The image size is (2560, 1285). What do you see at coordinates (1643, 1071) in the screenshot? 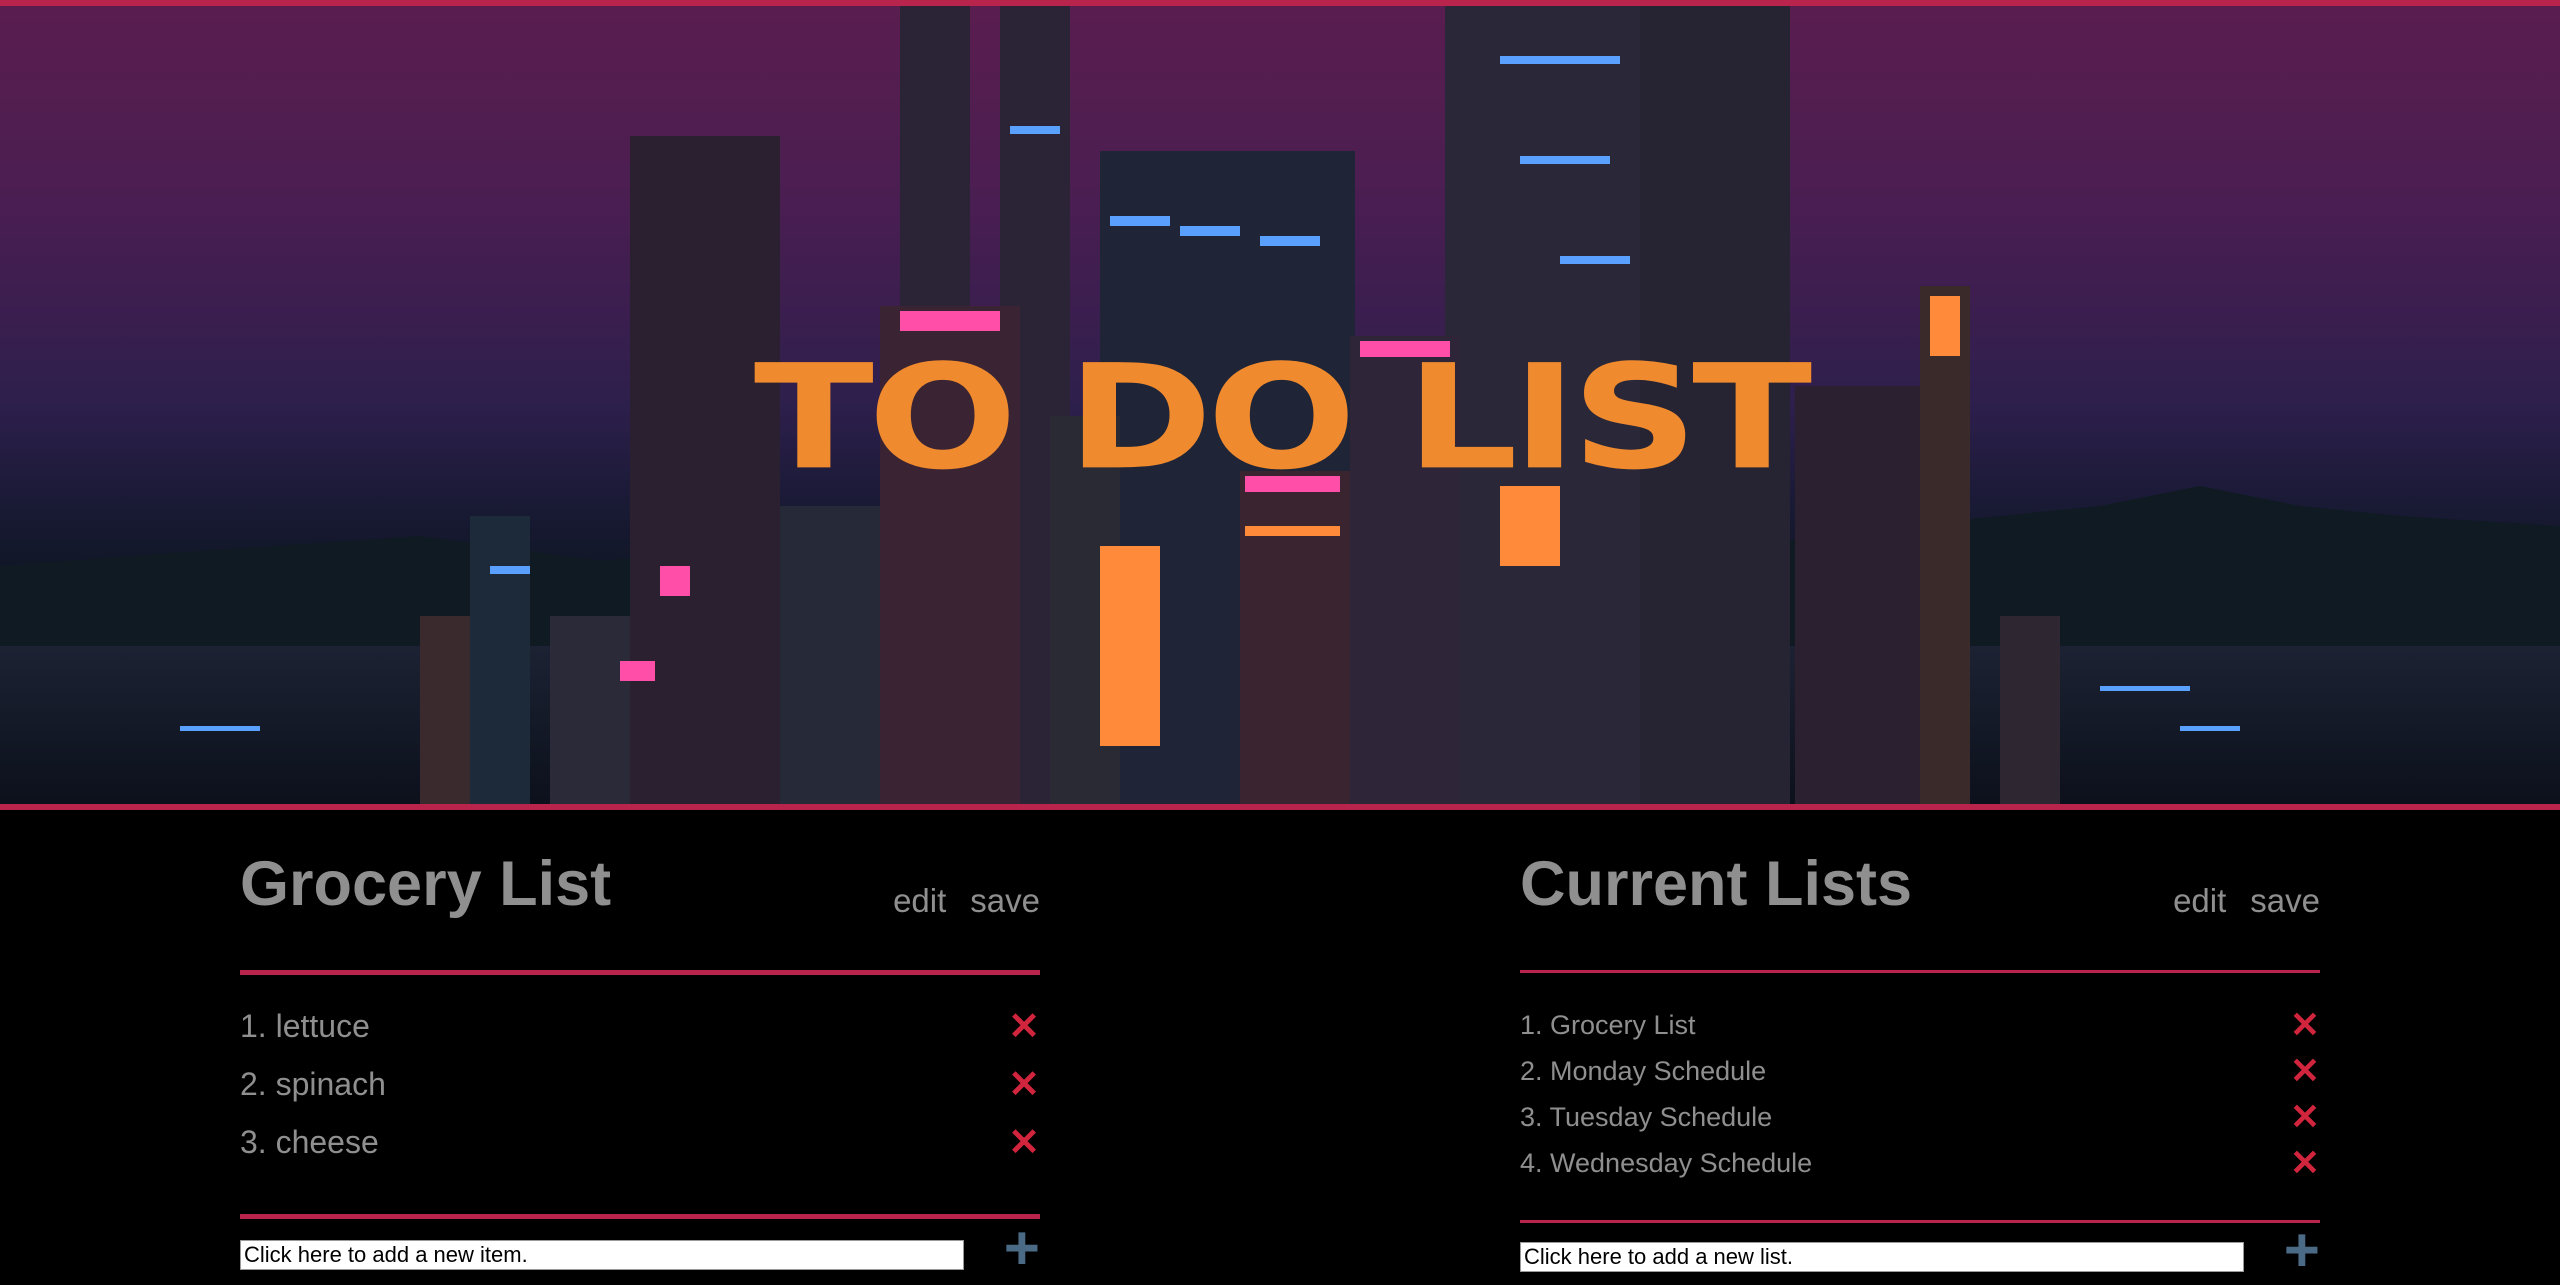
I see `item-label: 2. Monday Schedule` at bounding box center [1643, 1071].